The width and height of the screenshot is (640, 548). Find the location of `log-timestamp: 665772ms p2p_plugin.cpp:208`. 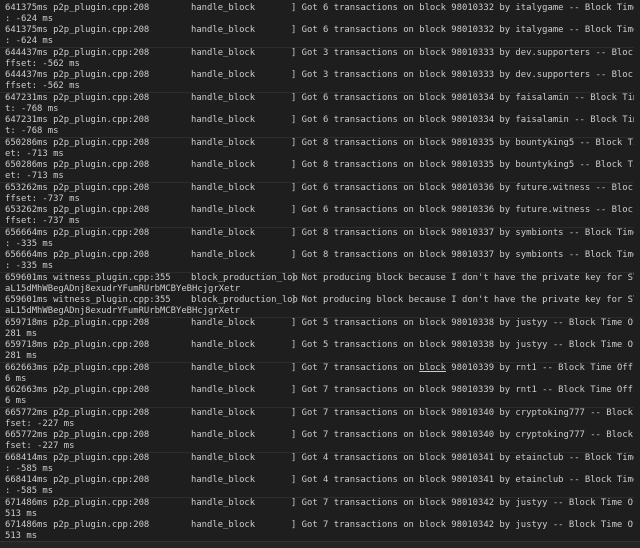

log-timestamp: 665772ms p2p_plugin.cpp:208 is located at coordinates (77, 413).